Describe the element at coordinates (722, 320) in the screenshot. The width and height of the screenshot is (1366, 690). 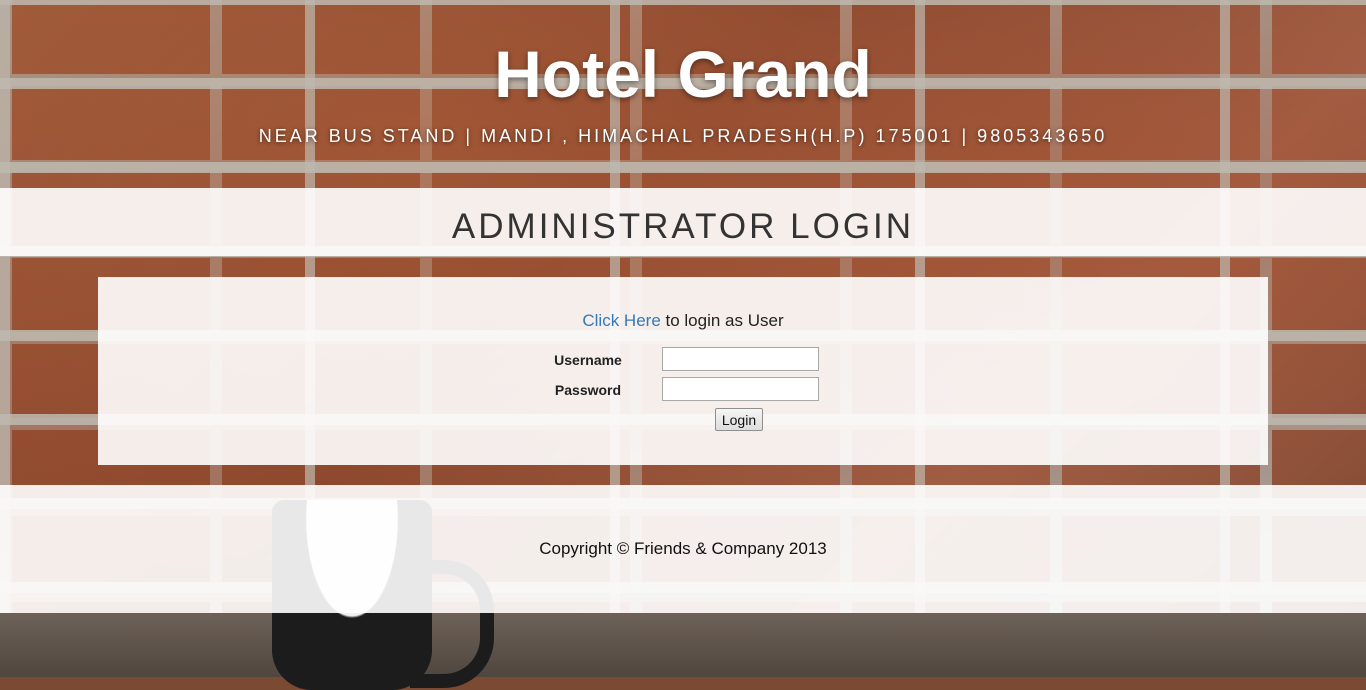
I see `switch-text: to login as User` at that location.